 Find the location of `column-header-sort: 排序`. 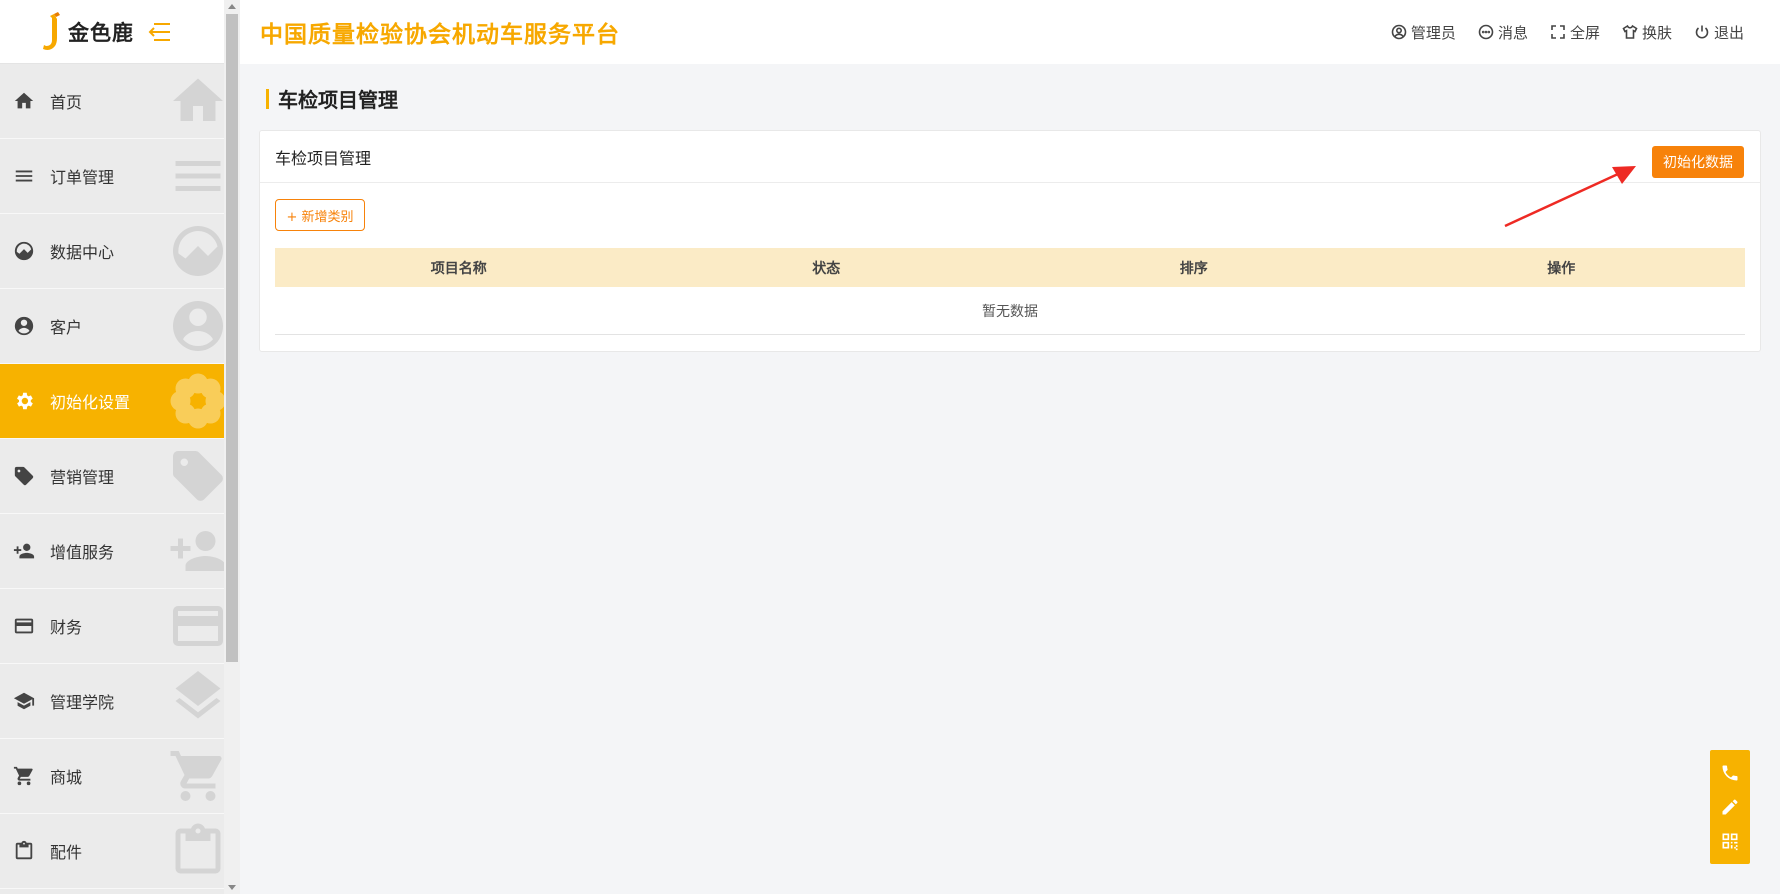

column-header-sort: 排序 is located at coordinates (1194, 268).